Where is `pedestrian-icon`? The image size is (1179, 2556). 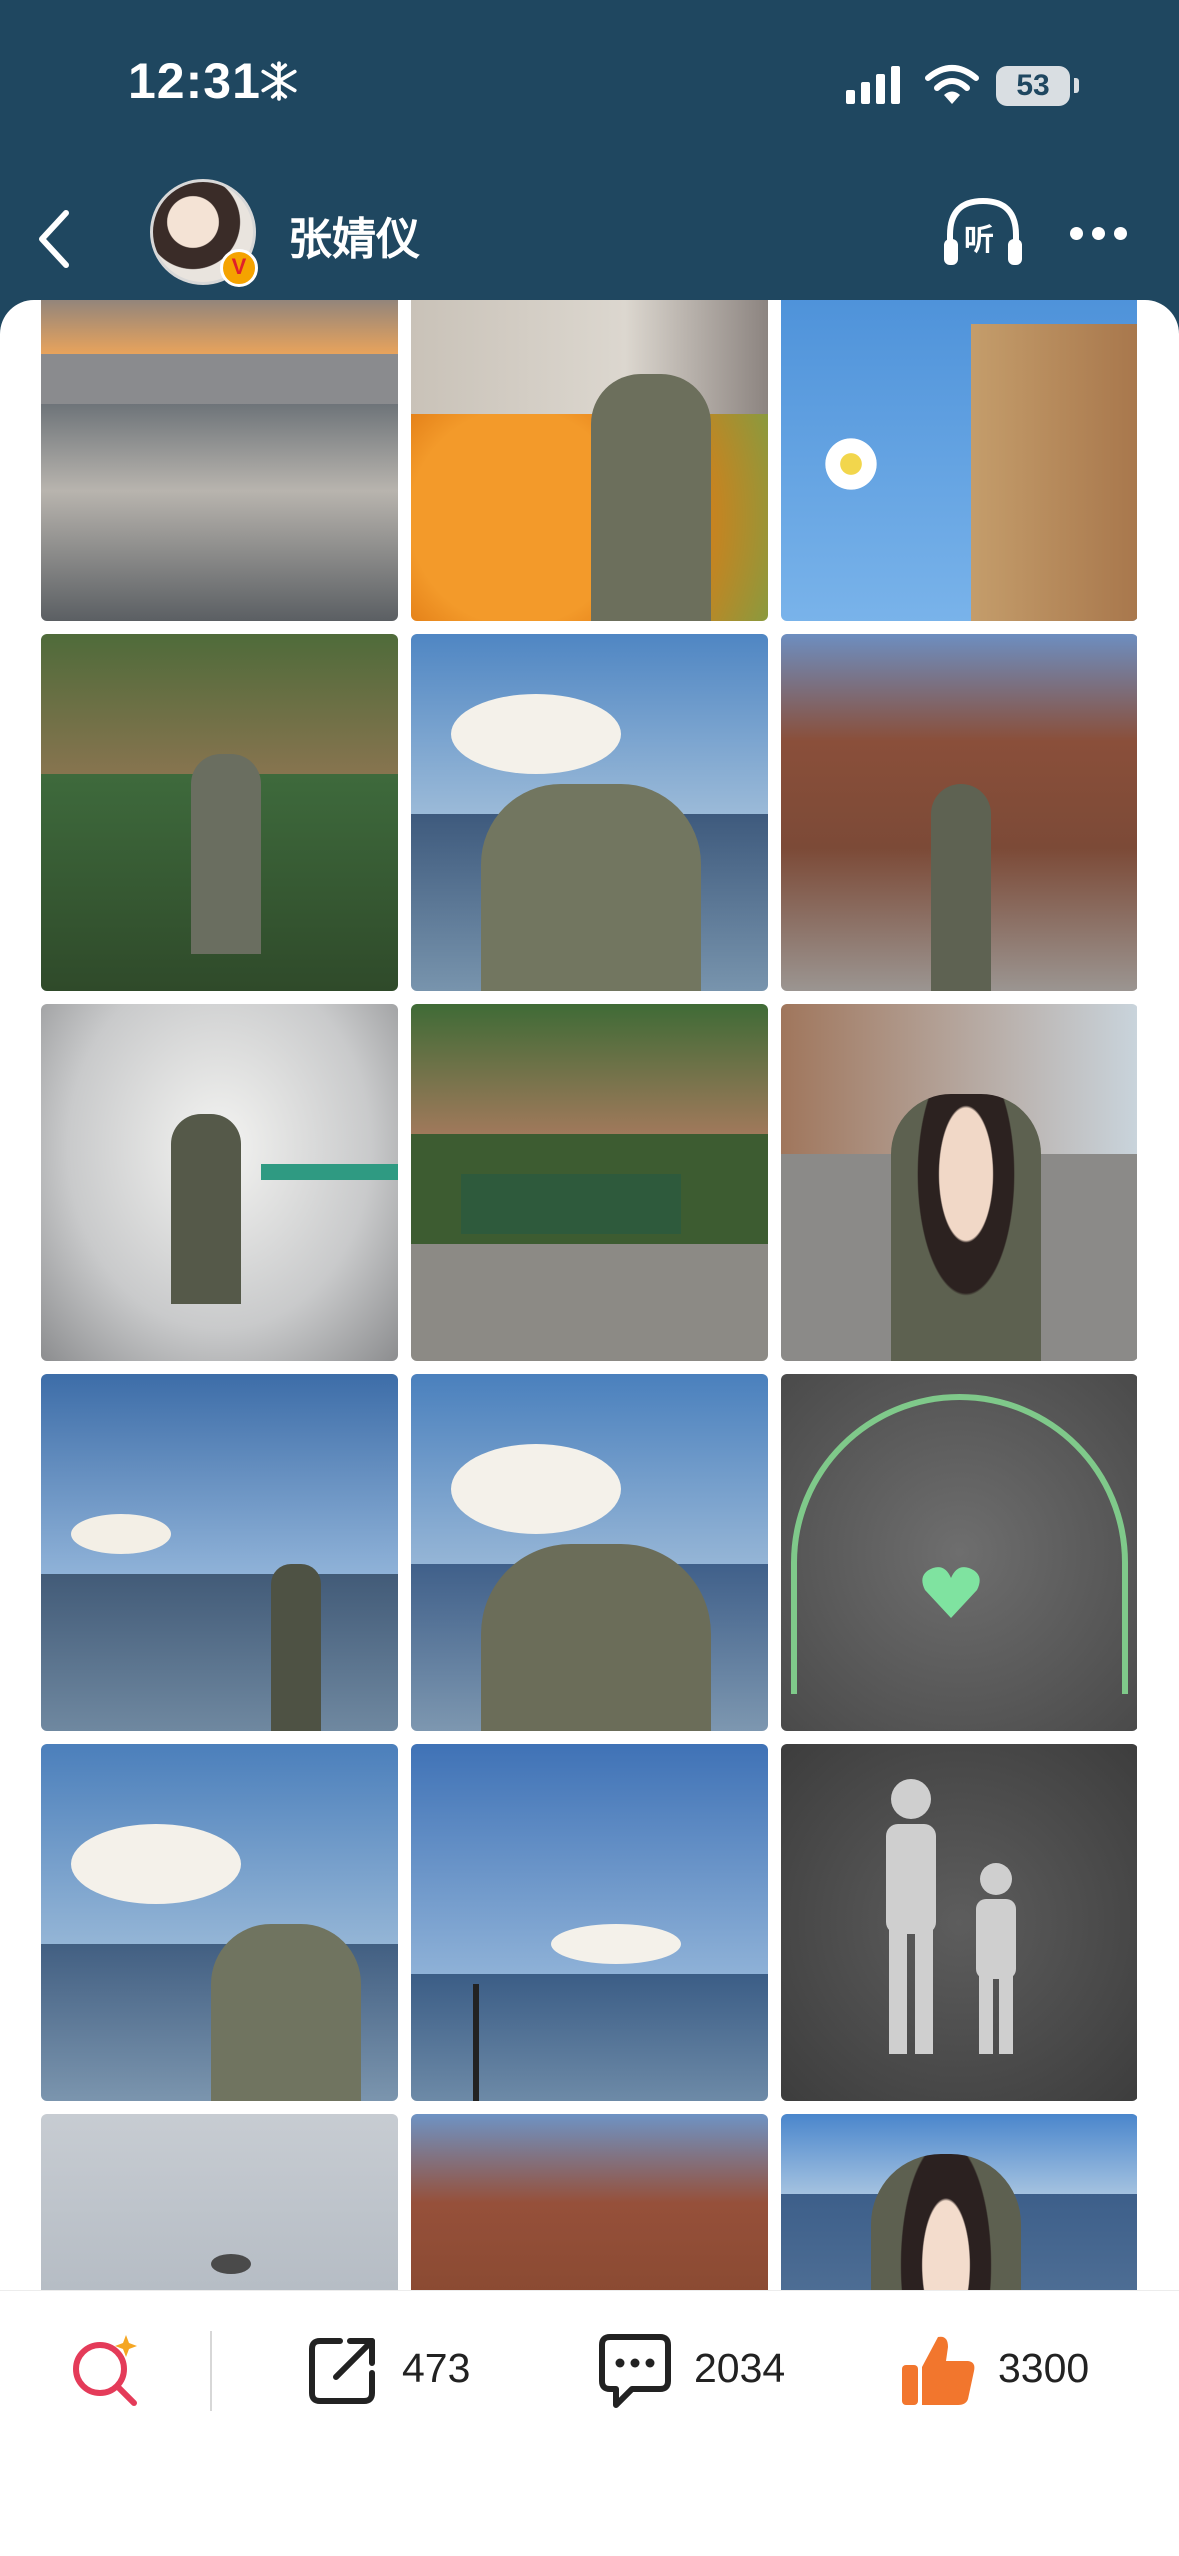
pedestrian-icon is located at coordinates (951, 1916).